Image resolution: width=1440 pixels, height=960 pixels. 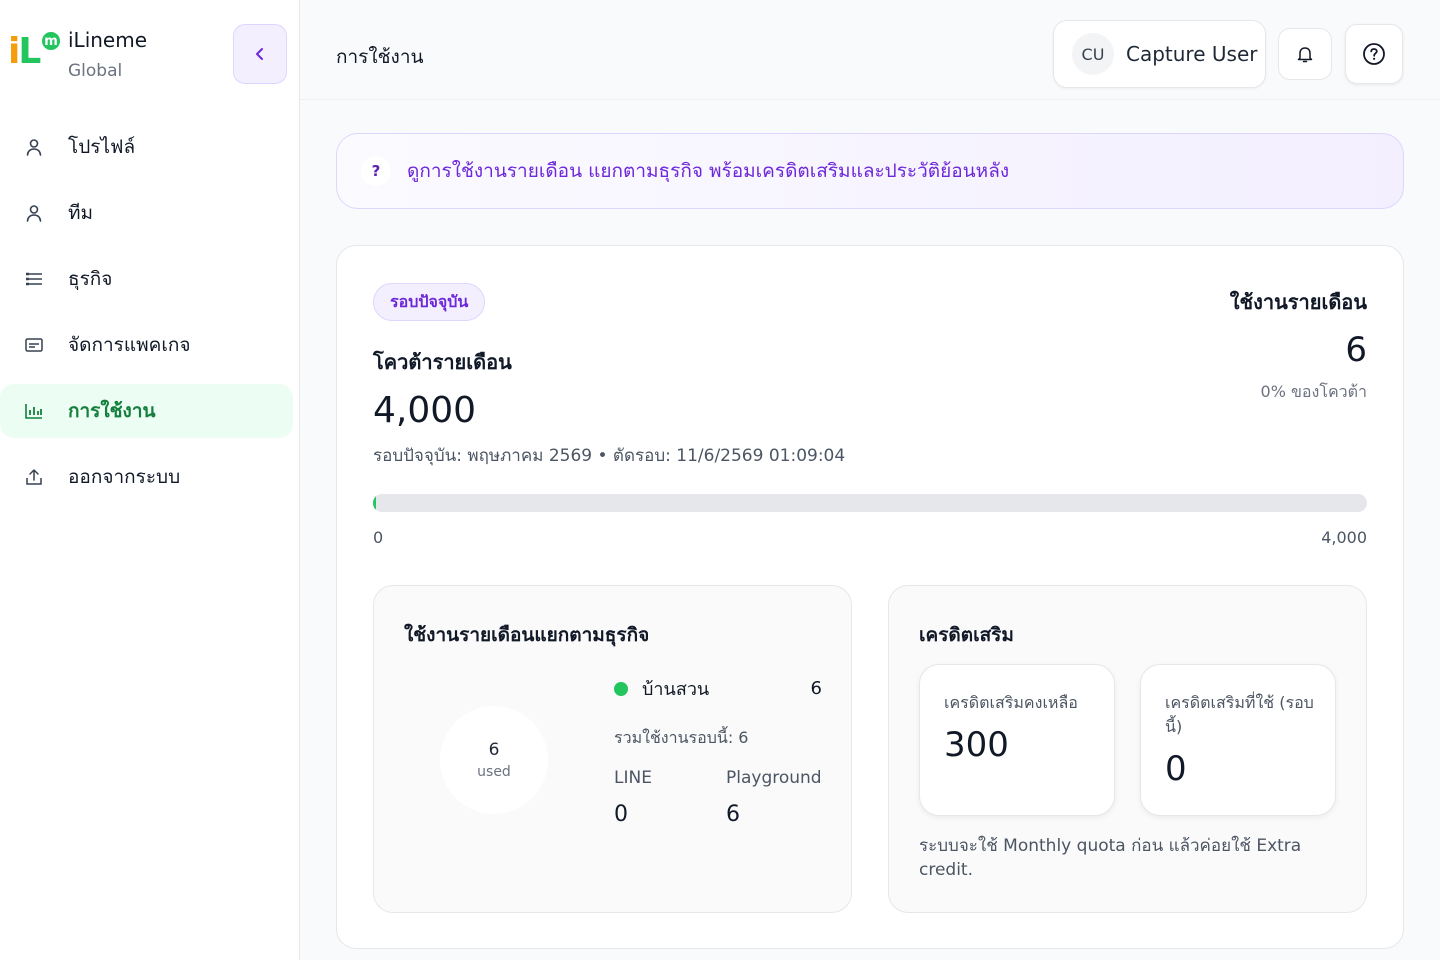 What do you see at coordinates (1298, 302) in the screenshot?
I see `monthly-usage-title: ใช้งานรายเดือน` at bounding box center [1298, 302].